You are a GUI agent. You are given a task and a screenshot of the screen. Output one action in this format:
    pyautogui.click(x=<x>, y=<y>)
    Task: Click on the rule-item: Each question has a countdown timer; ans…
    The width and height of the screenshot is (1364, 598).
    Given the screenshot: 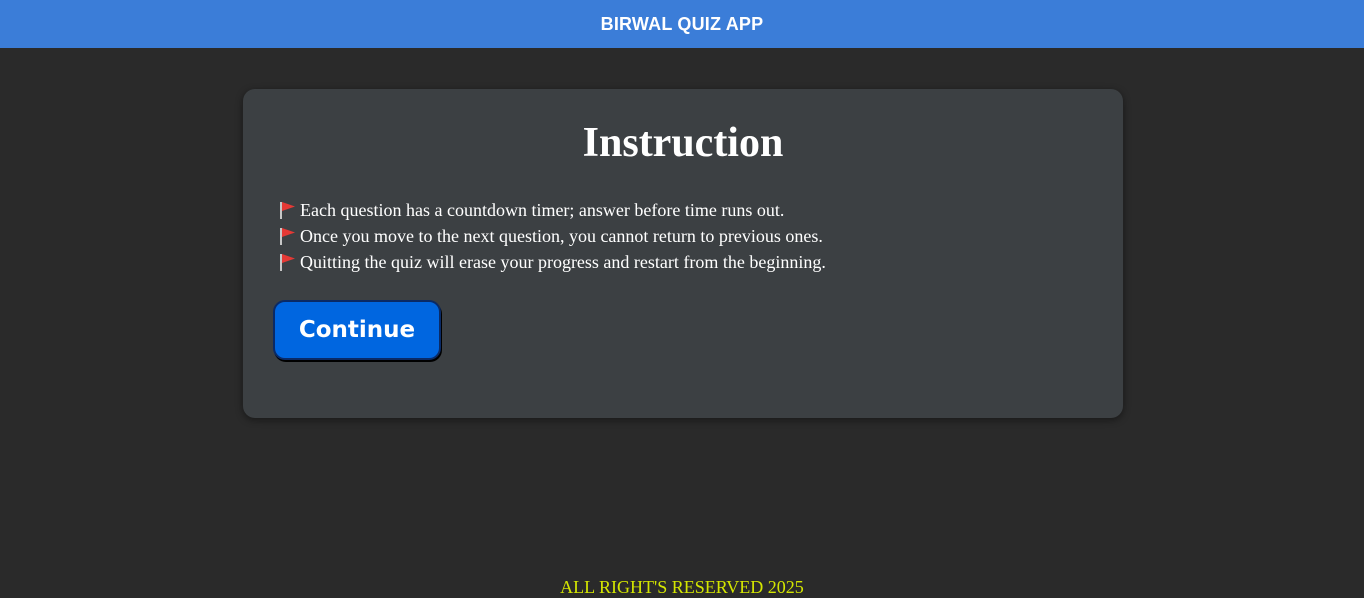 What is the action you would take?
    pyautogui.click(x=552, y=210)
    